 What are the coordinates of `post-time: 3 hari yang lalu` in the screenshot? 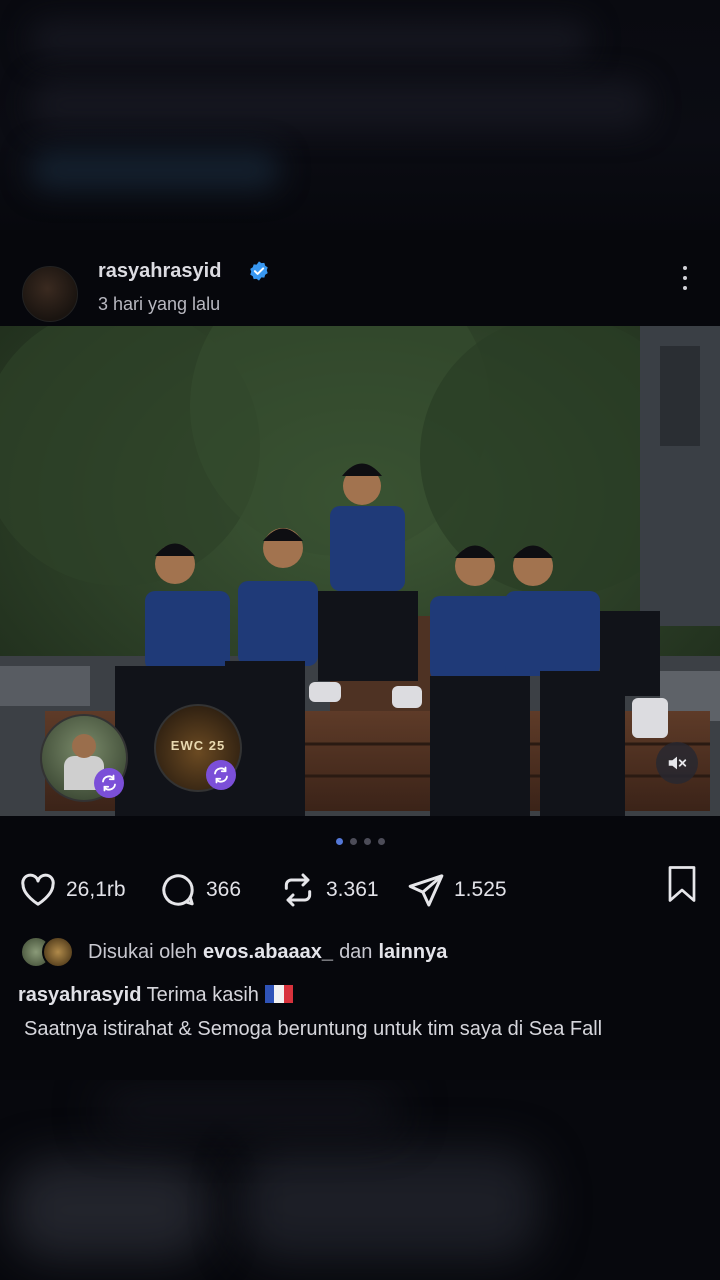 It's located at (159, 304).